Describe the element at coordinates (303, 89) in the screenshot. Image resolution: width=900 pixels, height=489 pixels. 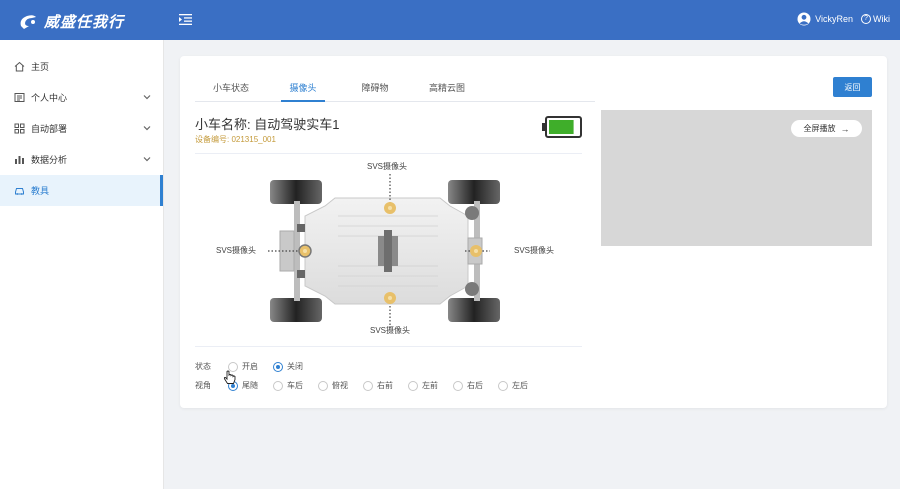
I see `tab-camera: 摄像头` at that location.